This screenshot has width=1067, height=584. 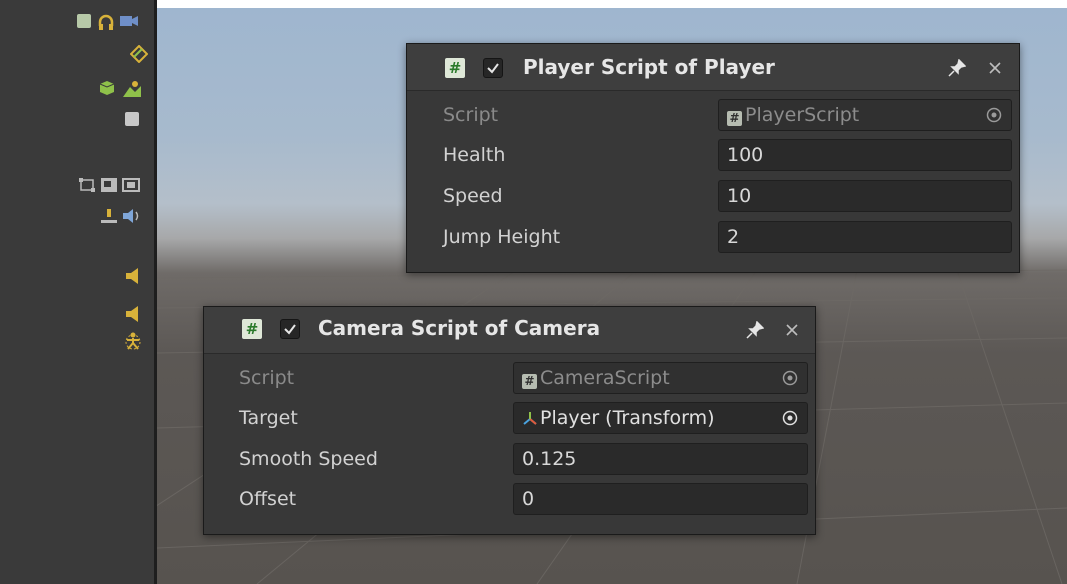 I want to click on cube-icon, so click(x=107, y=88).